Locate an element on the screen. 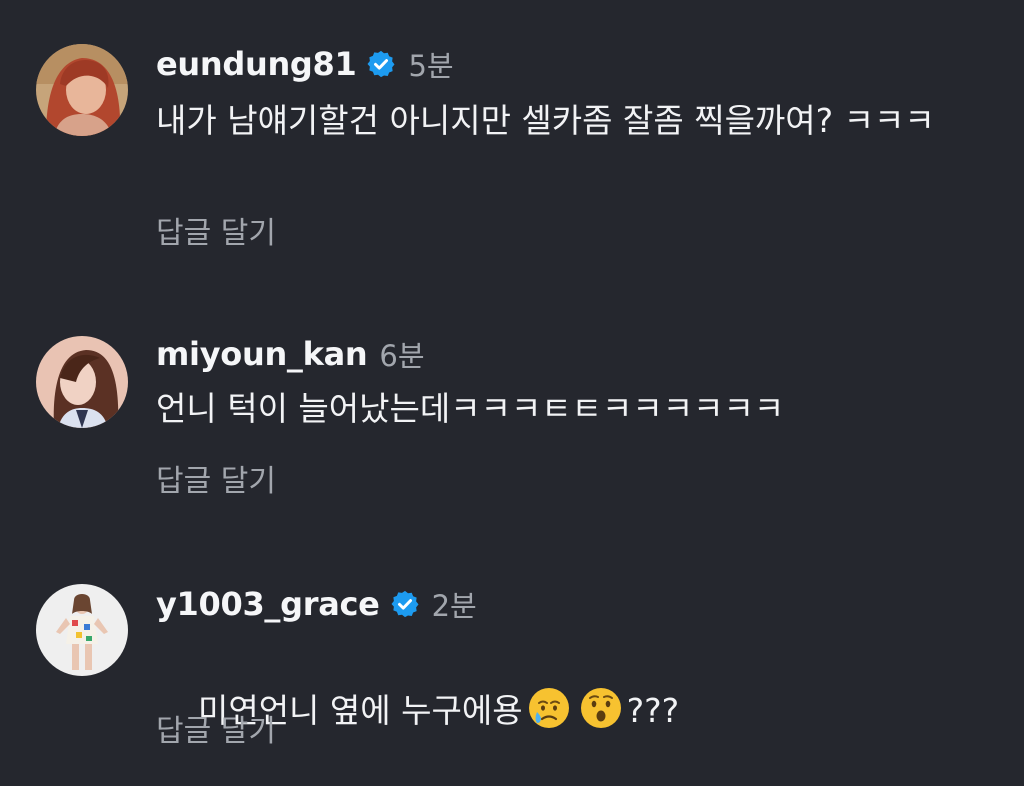 The width and height of the screenshot is (1024, 786). comment-header: miyoun_kan 6분 is located at coordinates (290, 354).